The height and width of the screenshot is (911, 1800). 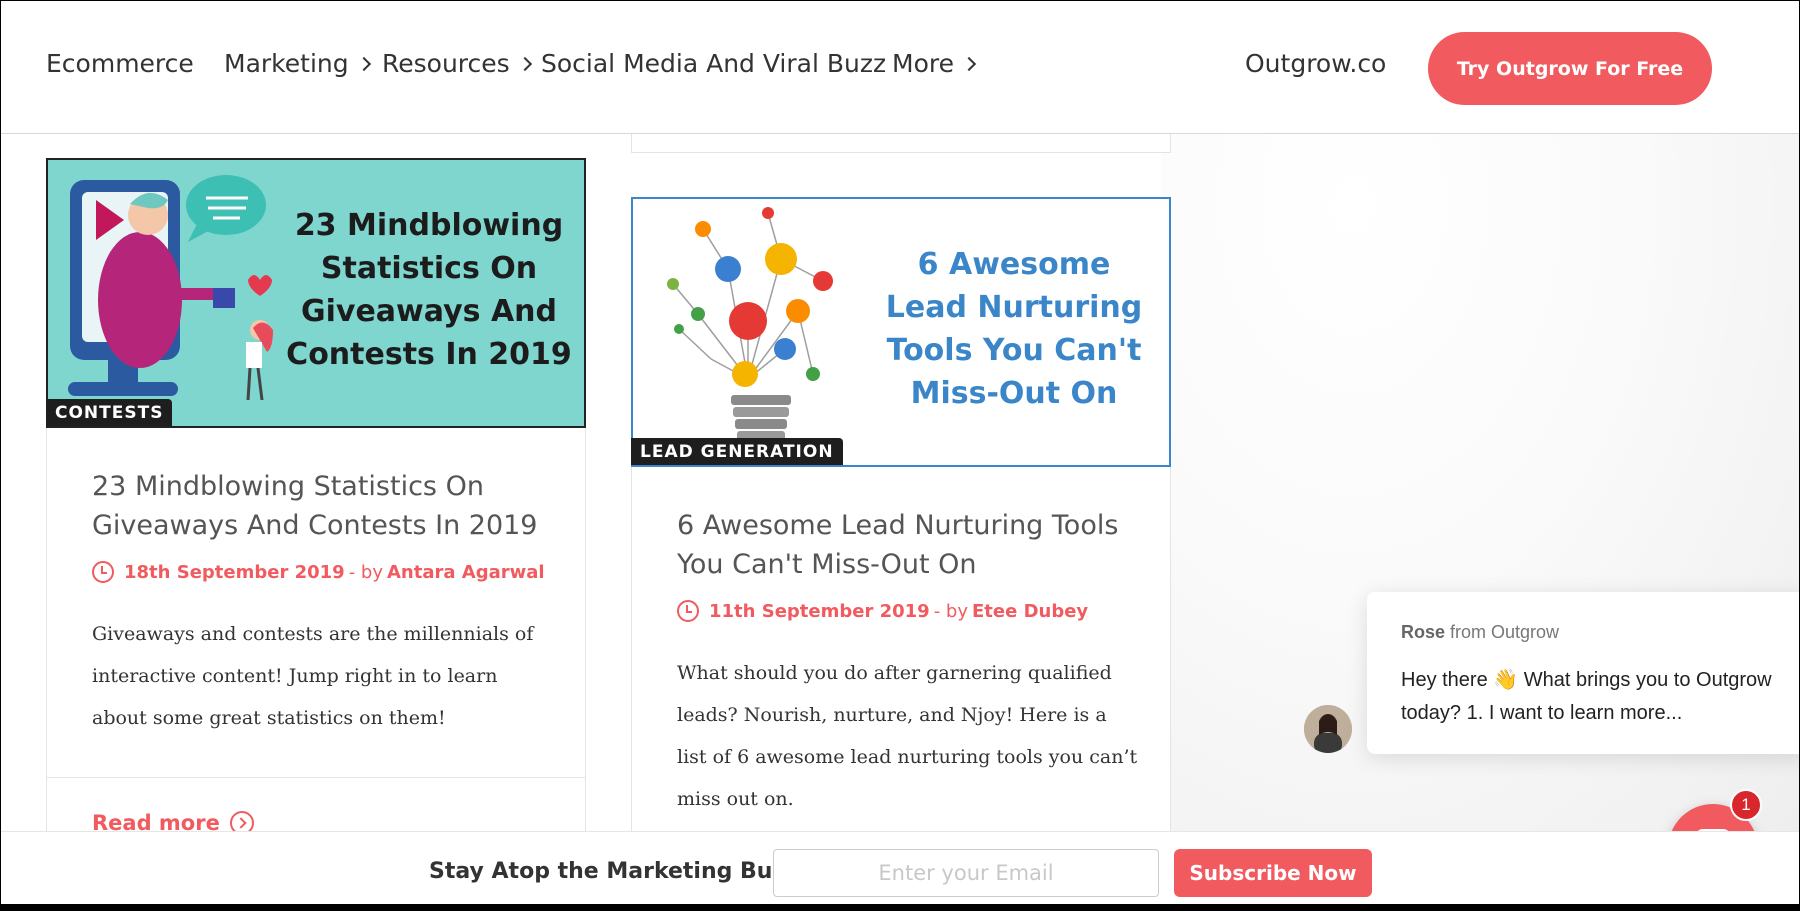 I want to click on nav-label: Marketing, so click(x=286, y=63).